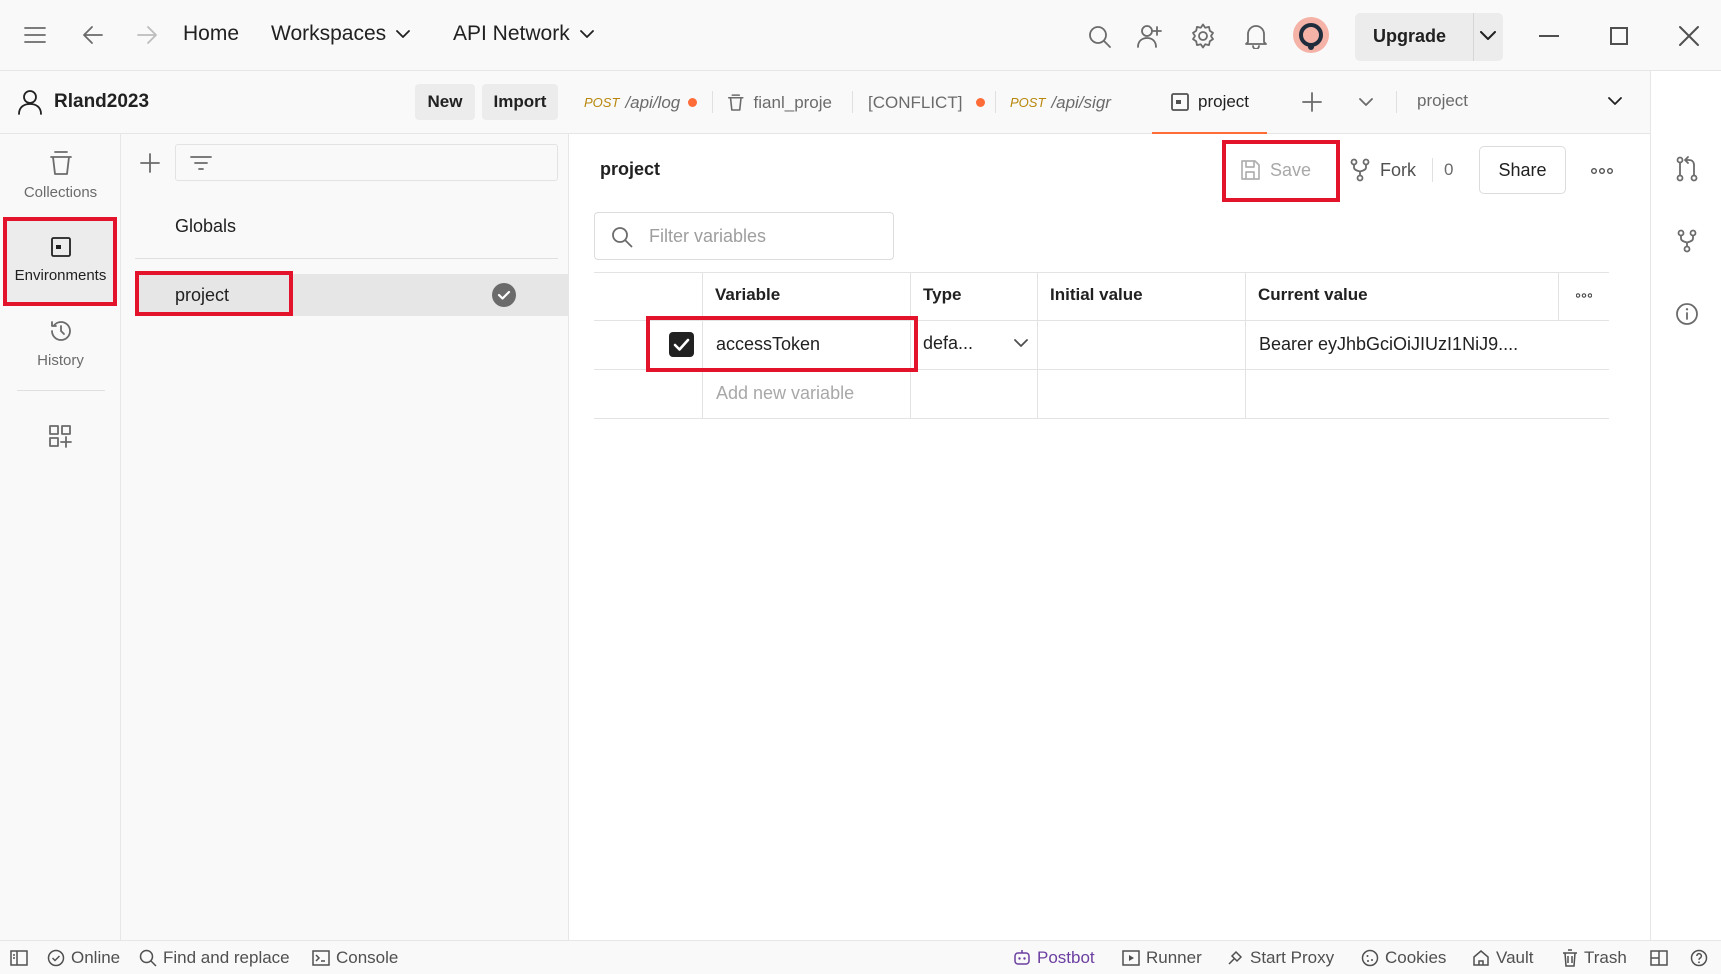 The image size is (1721, 974). Describe the element at coordinates (1398, 169) in the screenshot. I see `fork-label: Fork` at that location.